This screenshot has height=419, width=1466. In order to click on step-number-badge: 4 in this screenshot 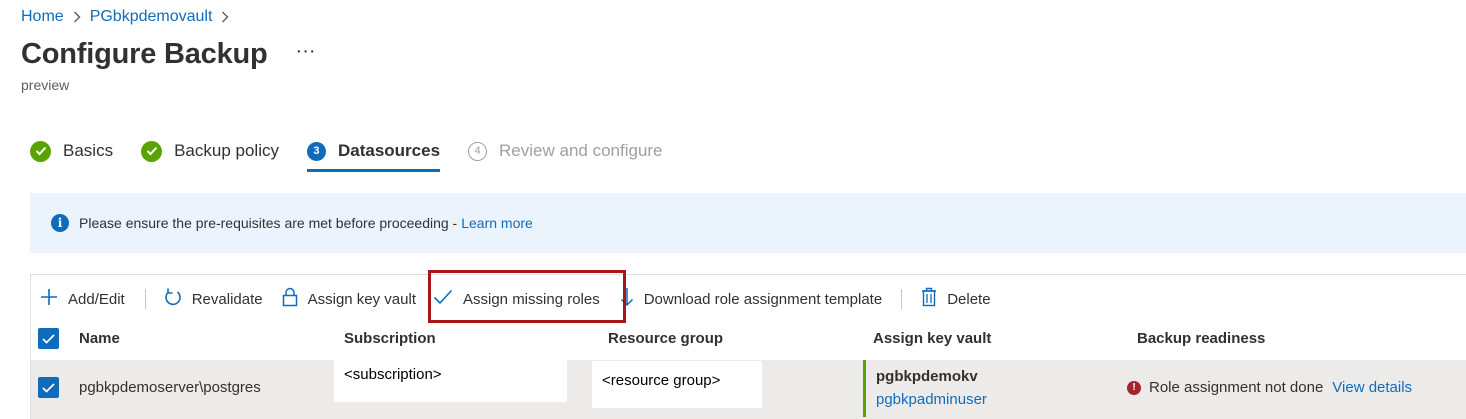, I will do `click(478, 151)`.